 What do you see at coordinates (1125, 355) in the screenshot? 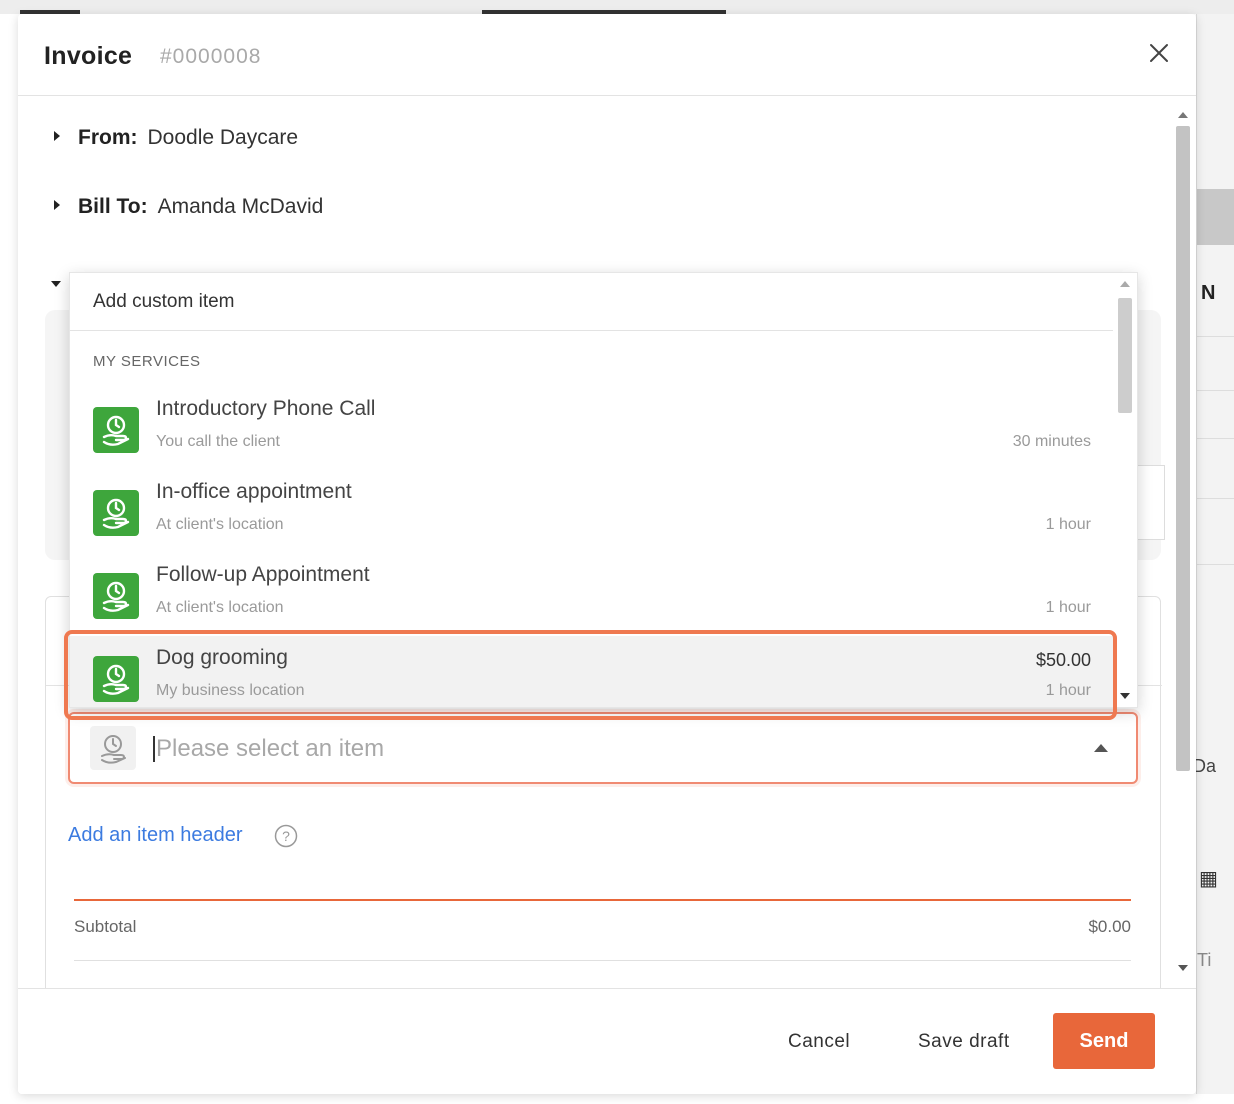
I see `dropdown-scrollbar-thumb` at bounding box center [1125, 355].